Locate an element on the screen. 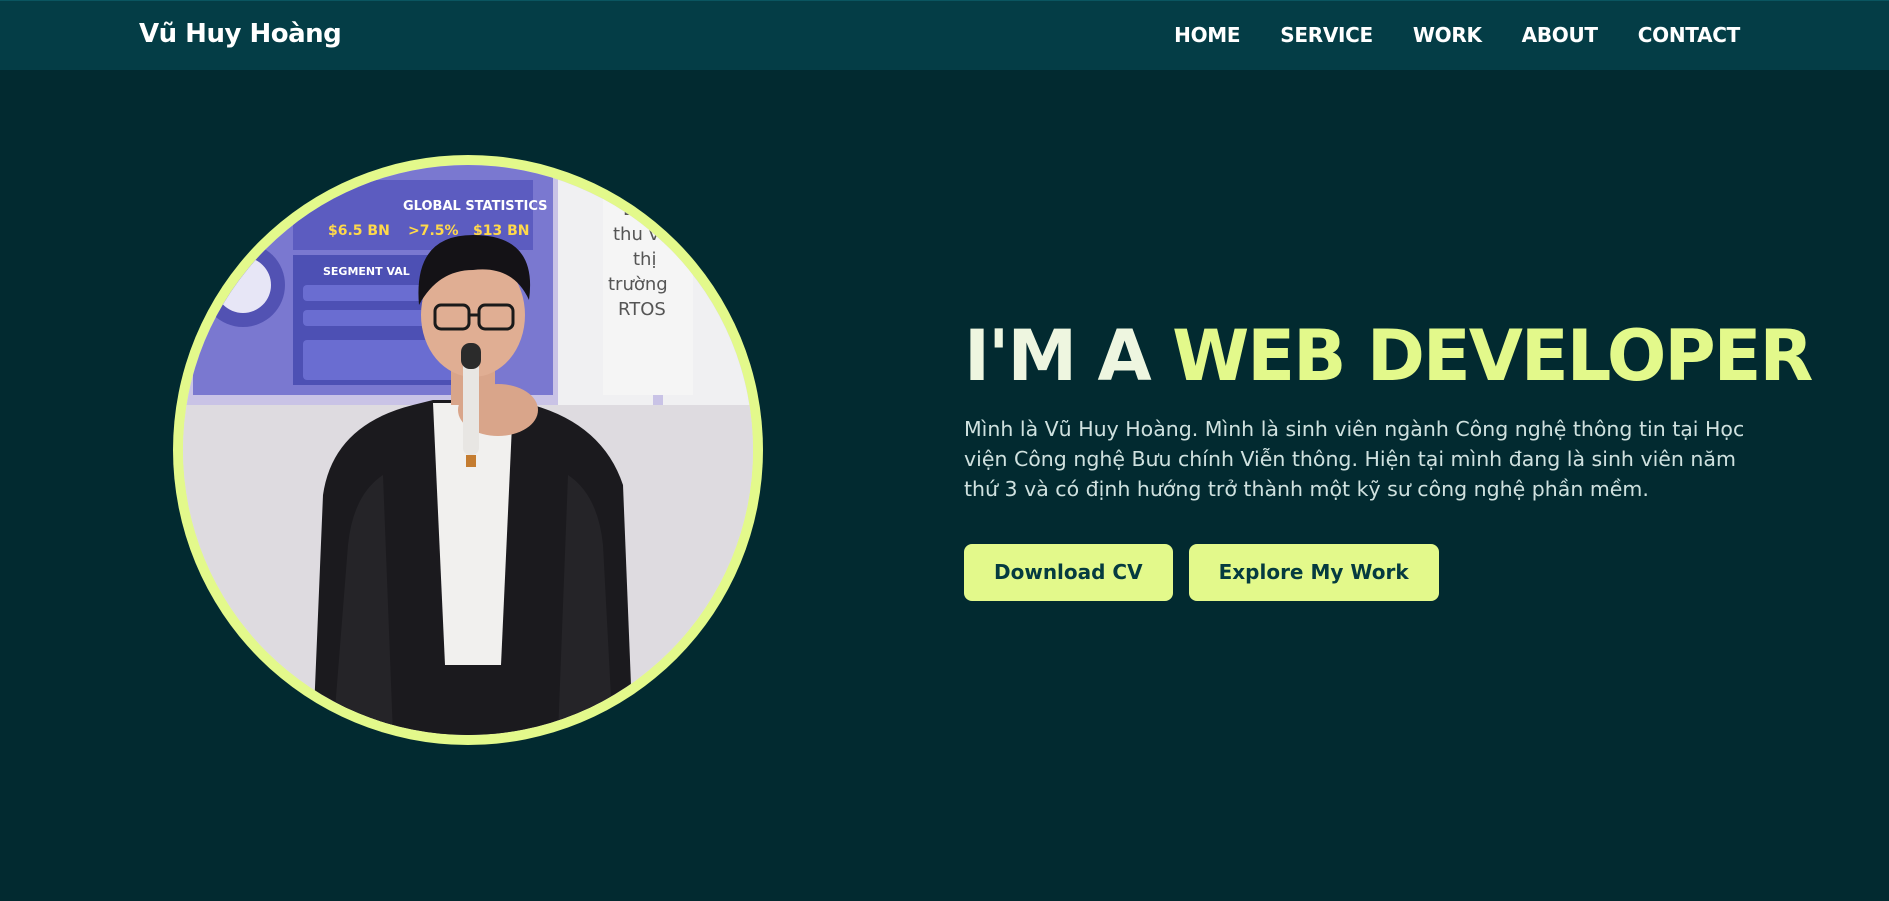  nav-item-contact: CONTACT is located at coordinates (1689, 35).